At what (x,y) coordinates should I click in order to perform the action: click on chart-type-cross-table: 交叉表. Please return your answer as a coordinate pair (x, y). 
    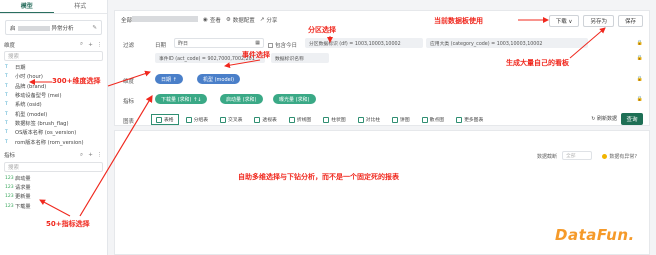
    Looking at the image, I should click on (231, 119).